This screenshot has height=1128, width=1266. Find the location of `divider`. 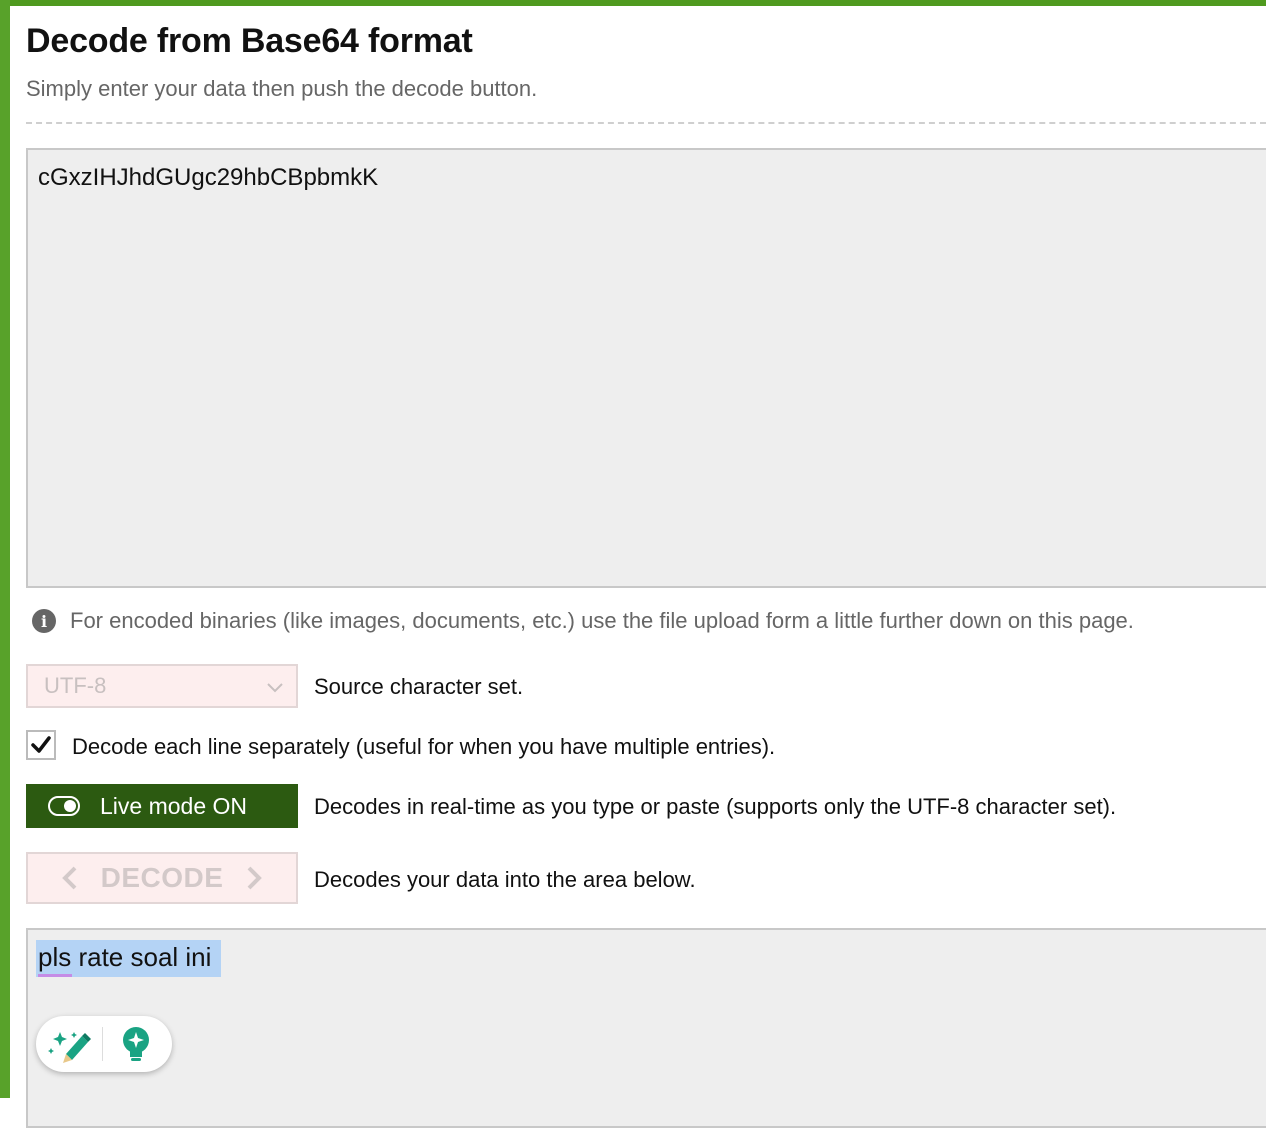

divider is located at coordinates (646, 123).